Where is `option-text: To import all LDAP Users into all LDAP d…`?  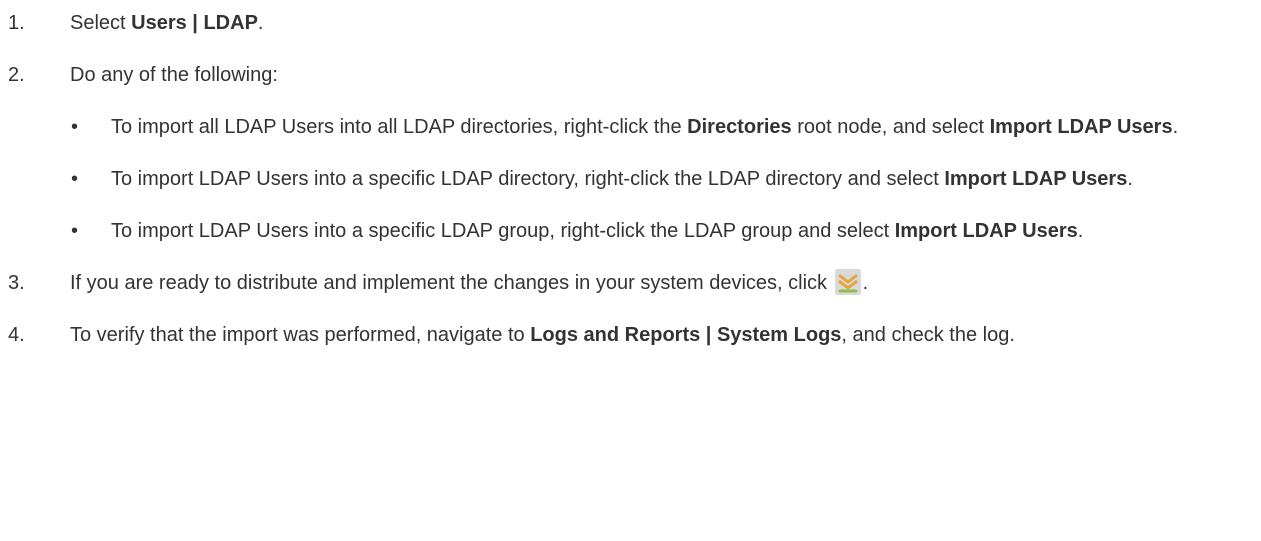
option-text: To import all LDAP Users into all LDAP d… is located at coordinates (399, 127).